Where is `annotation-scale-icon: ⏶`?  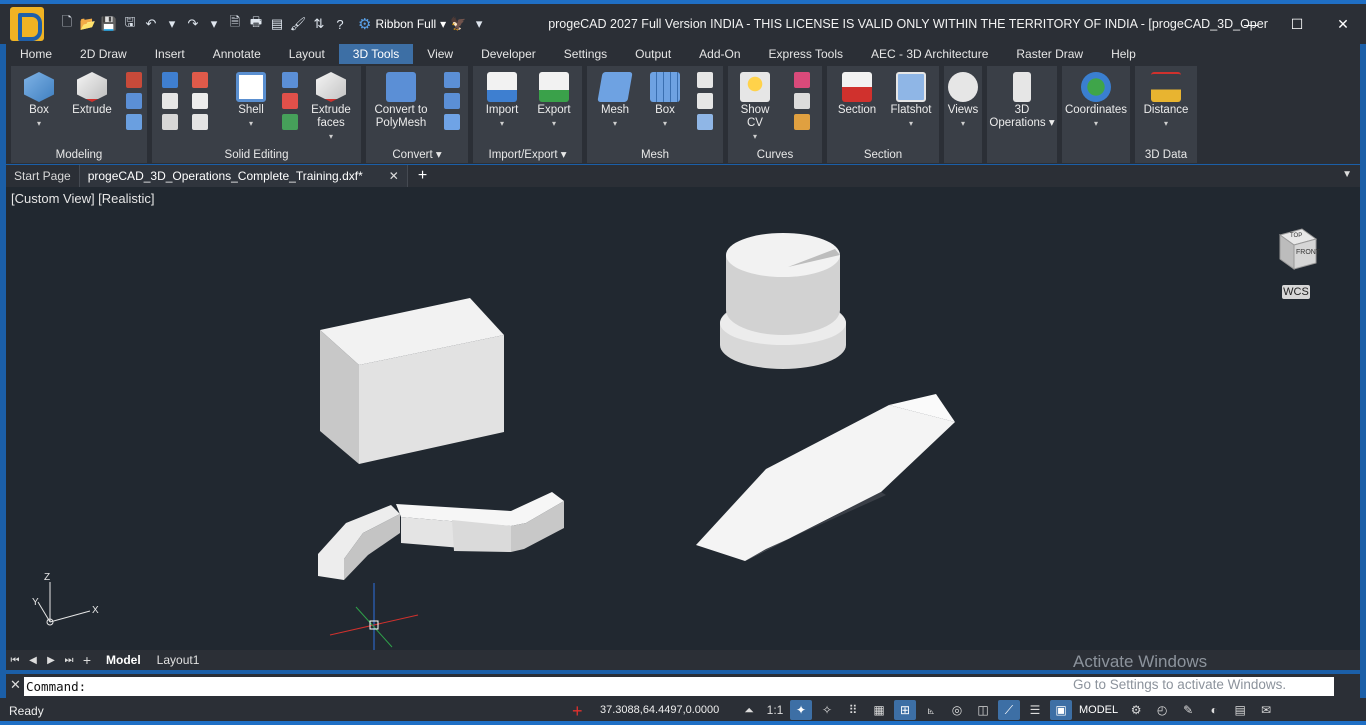
annotation-scale-icon: ⏶ is located at coordinates (749, 710).